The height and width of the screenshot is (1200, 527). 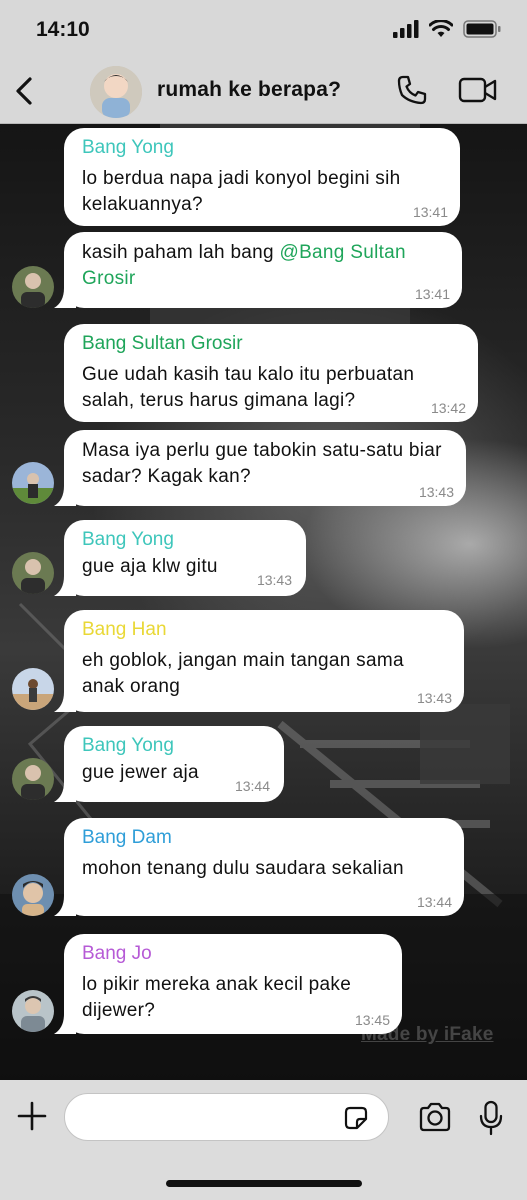 What do you see at coordinates (243, 868) in the screenshot?
I see `message-text: mohon tenang dulu saudara sekalian` at bounding box center [243, 868].